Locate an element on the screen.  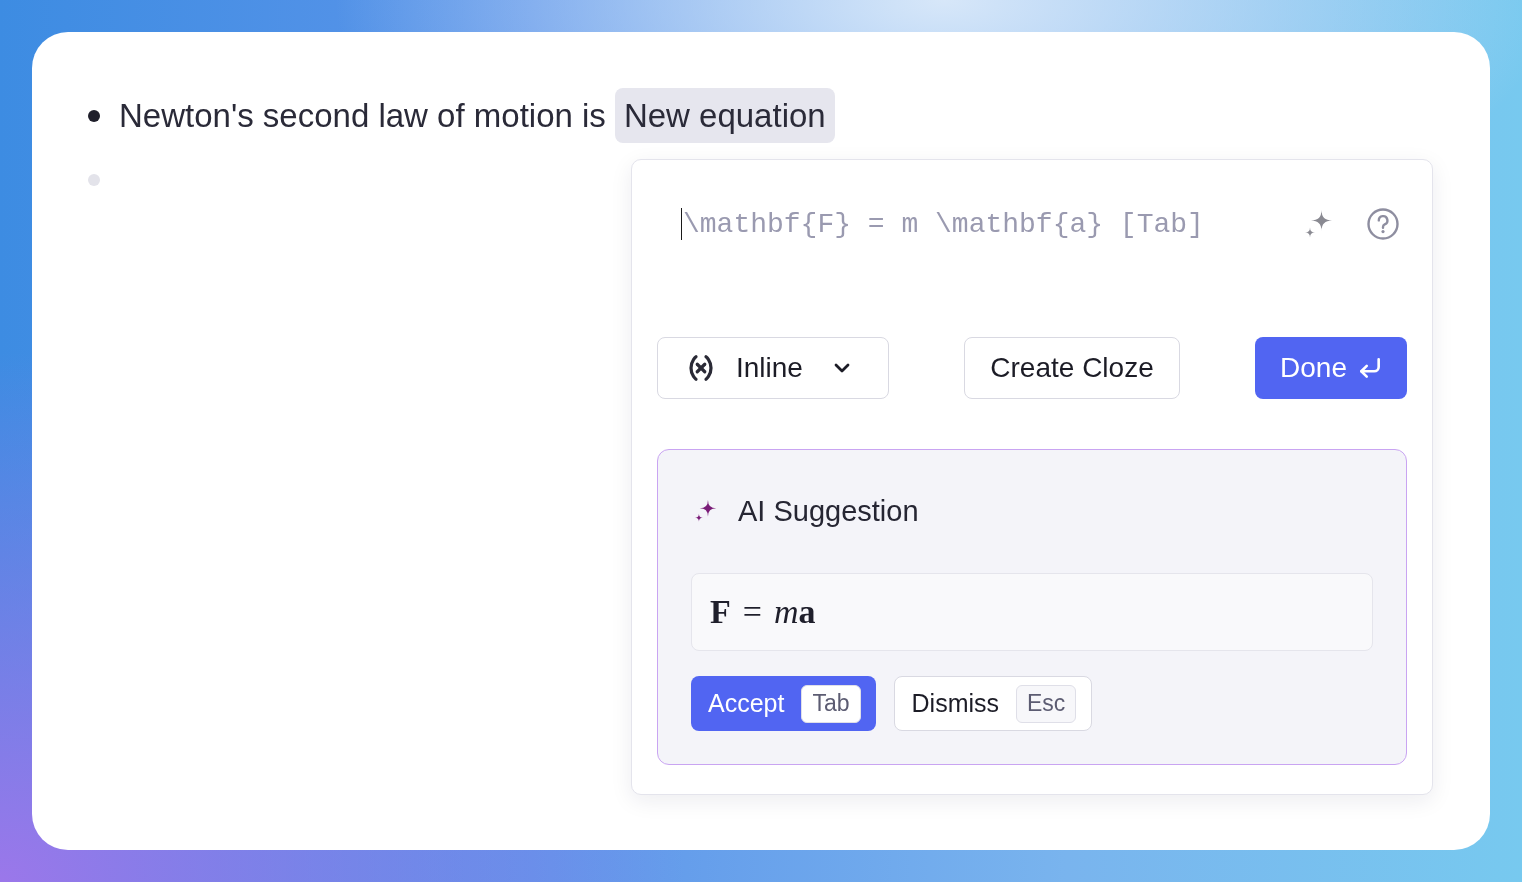
help-icon is located at coordinates (1383, 224).